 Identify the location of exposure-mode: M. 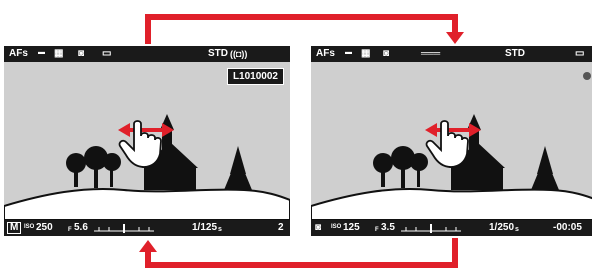
(14, 228).